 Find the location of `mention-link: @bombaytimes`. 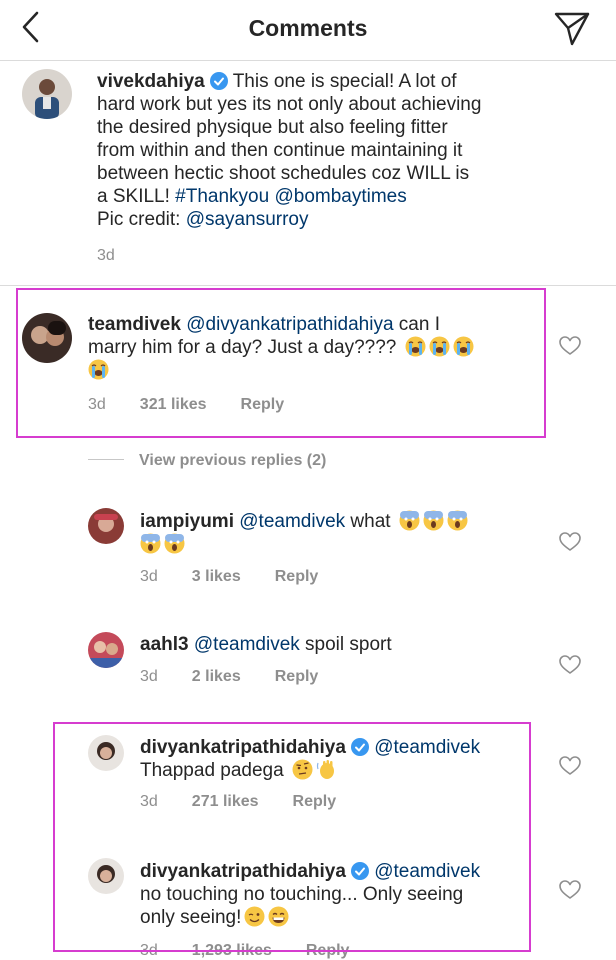

mention-link: @bombaytimes is located at coordinates (340, 196).